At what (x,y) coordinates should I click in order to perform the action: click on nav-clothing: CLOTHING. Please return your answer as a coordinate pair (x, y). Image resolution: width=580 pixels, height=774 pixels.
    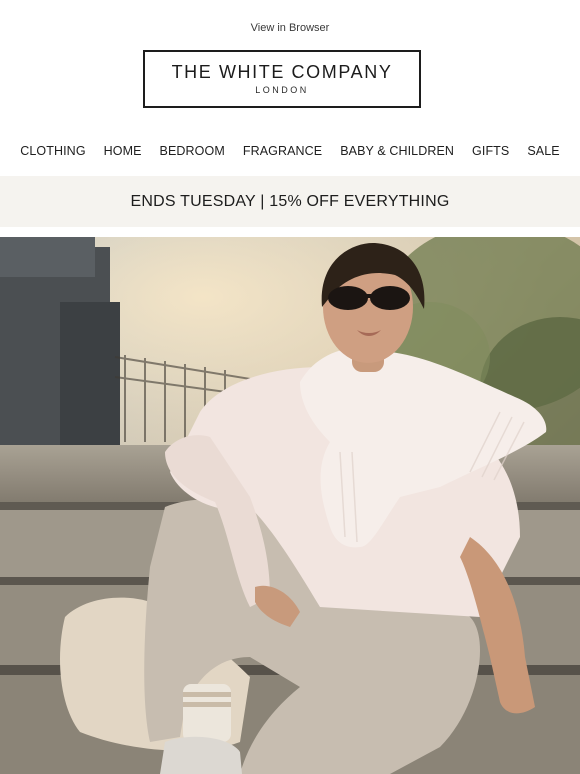
    Looking at the image, I should click on (52, 151).